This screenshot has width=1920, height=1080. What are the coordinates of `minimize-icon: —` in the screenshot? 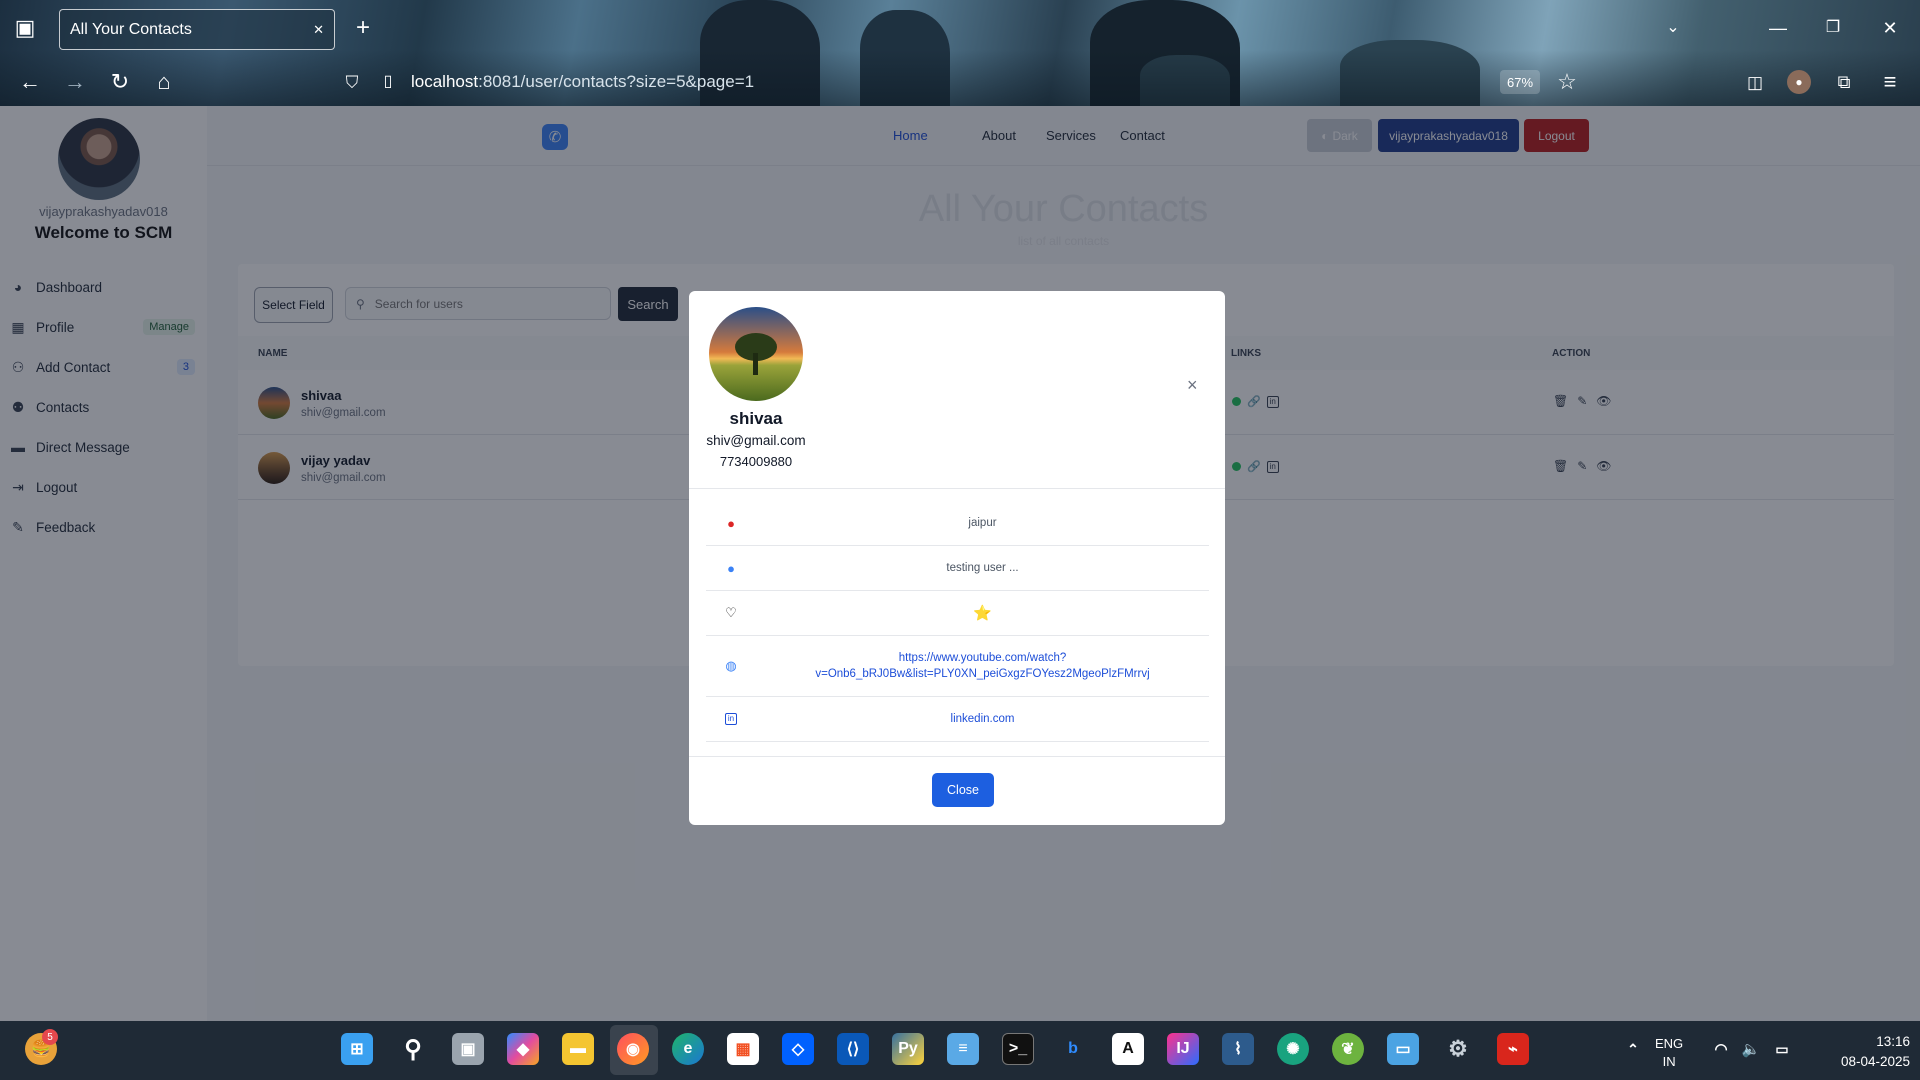 It's located at (1778, 28).